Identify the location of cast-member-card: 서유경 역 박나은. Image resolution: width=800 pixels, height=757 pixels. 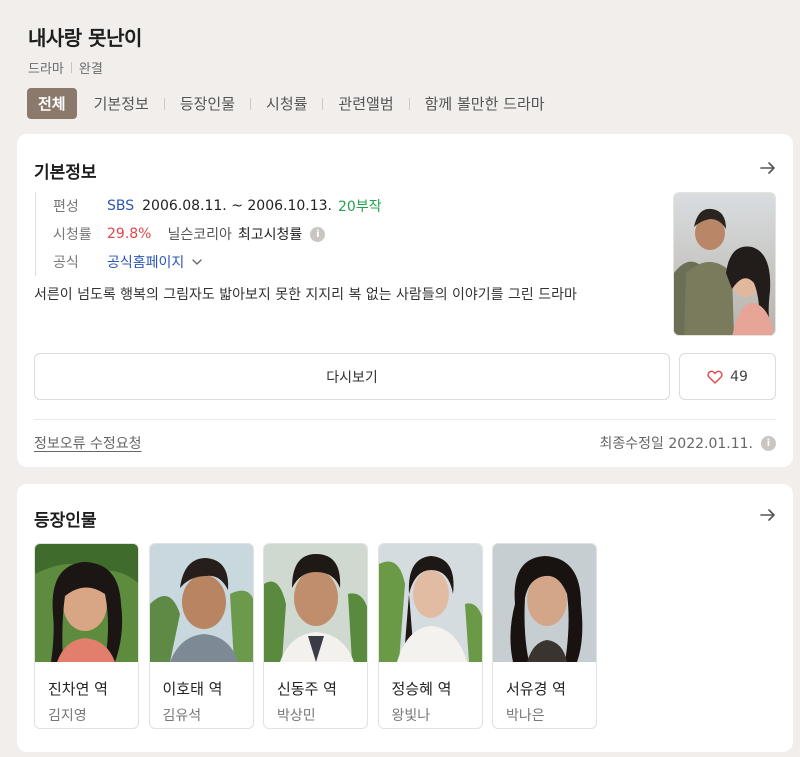
(544, 636).